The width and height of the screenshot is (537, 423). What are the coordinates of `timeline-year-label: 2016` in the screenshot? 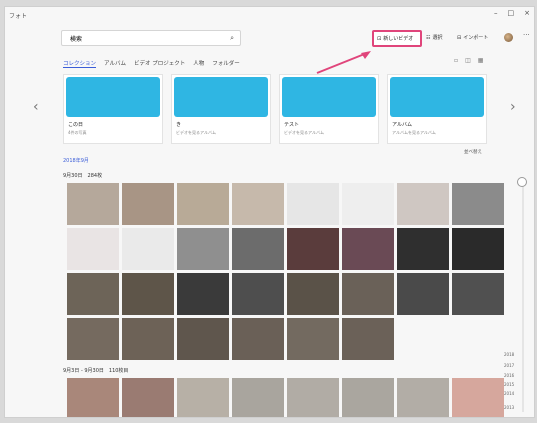 It's located at (509, 375).